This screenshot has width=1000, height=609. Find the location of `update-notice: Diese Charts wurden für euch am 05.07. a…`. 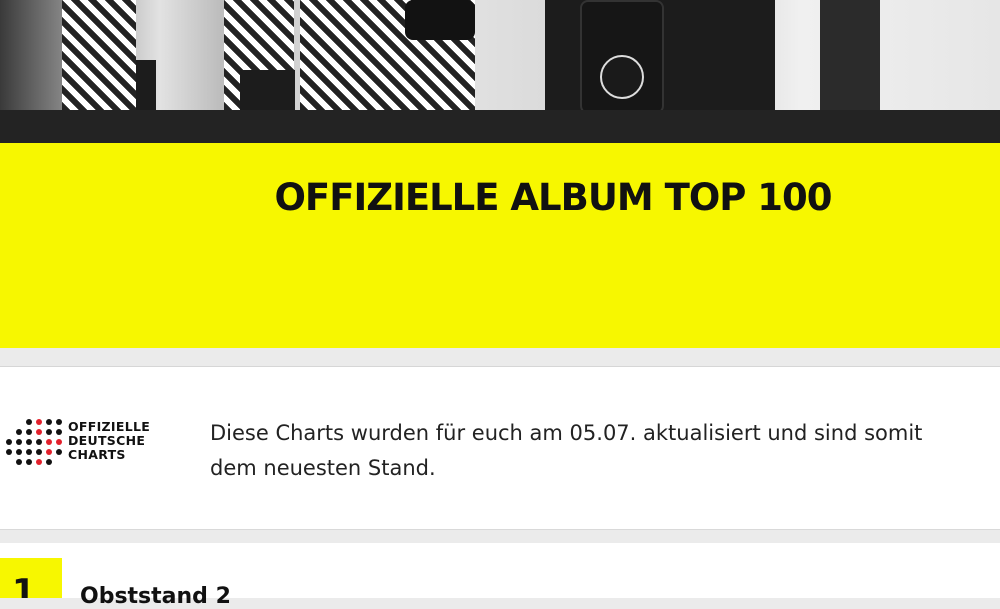

update-notice: Diese Charts wurden für euch am 05.07. a… is located at coordinates (605, 451).